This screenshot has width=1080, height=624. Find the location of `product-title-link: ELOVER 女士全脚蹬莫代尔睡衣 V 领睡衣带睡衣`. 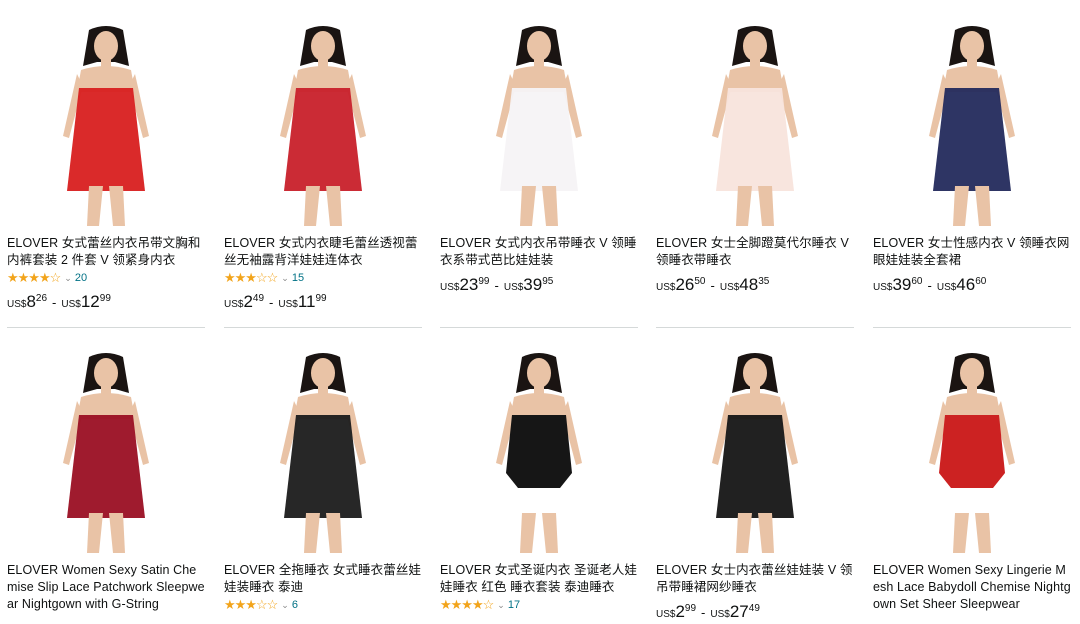

product-title-link: ELOVER 女士全脚蹬莫代尔睡衣 V 领睡衣带睡衣 is located at coordinates (755, 252).